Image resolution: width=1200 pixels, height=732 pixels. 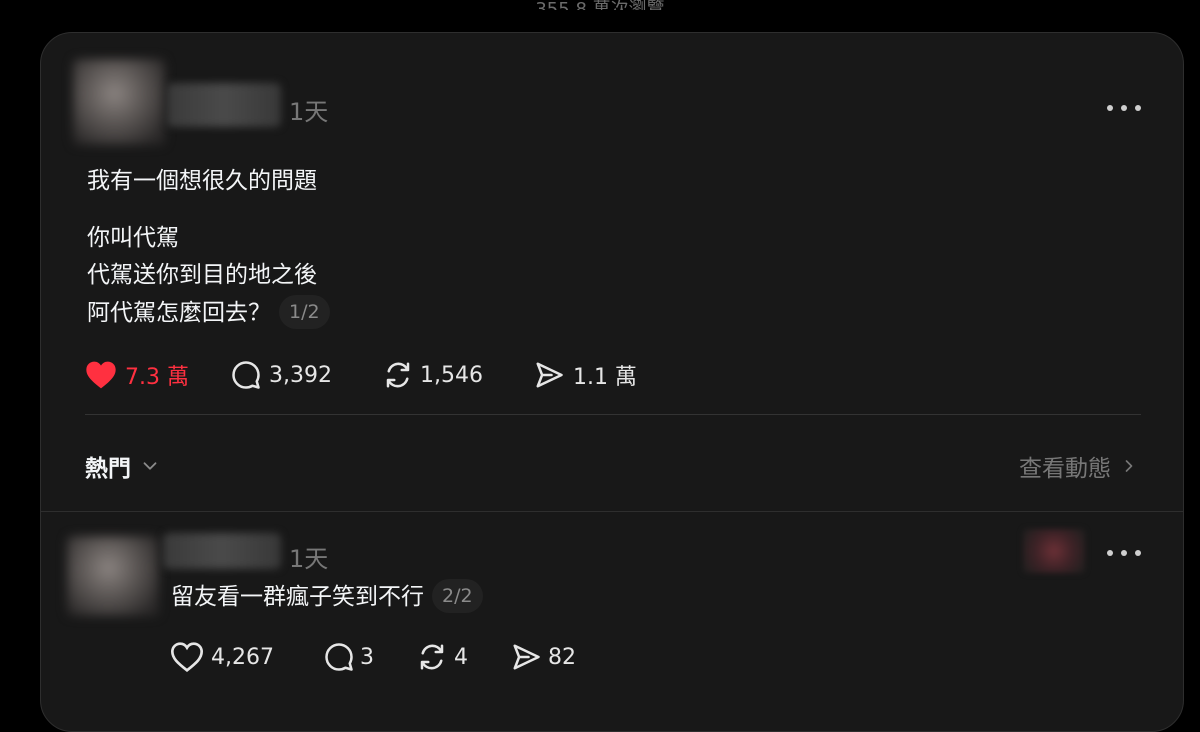 What do you see at coordinates (300, 375) in the screenshot?
I see `comment-count: 3,392` at bounding box center [300, 375].